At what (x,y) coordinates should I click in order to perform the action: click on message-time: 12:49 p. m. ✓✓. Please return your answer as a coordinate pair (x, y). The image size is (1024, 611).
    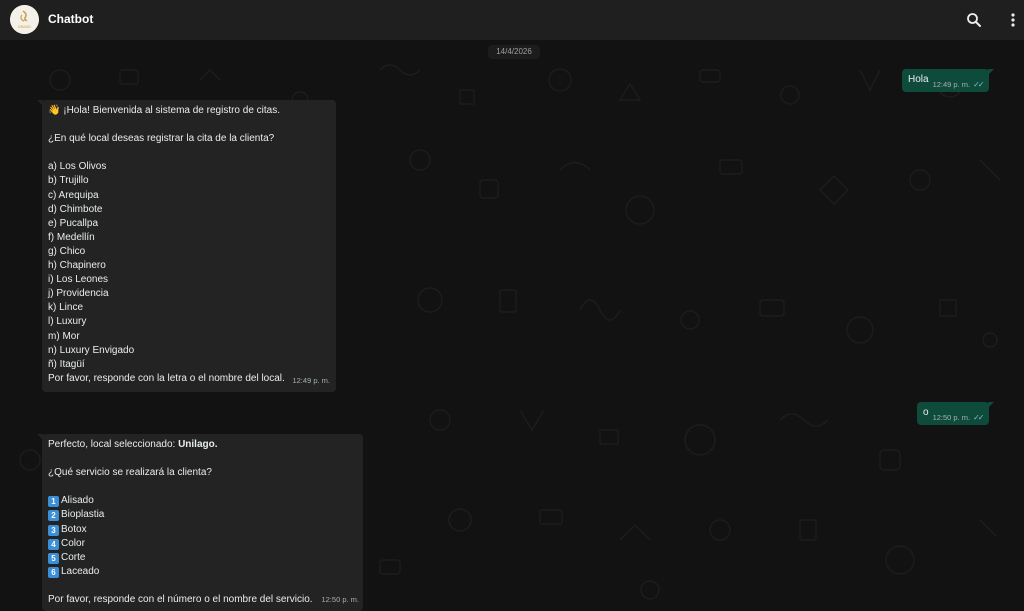
    Looking at the image, I should click on (959, 85).